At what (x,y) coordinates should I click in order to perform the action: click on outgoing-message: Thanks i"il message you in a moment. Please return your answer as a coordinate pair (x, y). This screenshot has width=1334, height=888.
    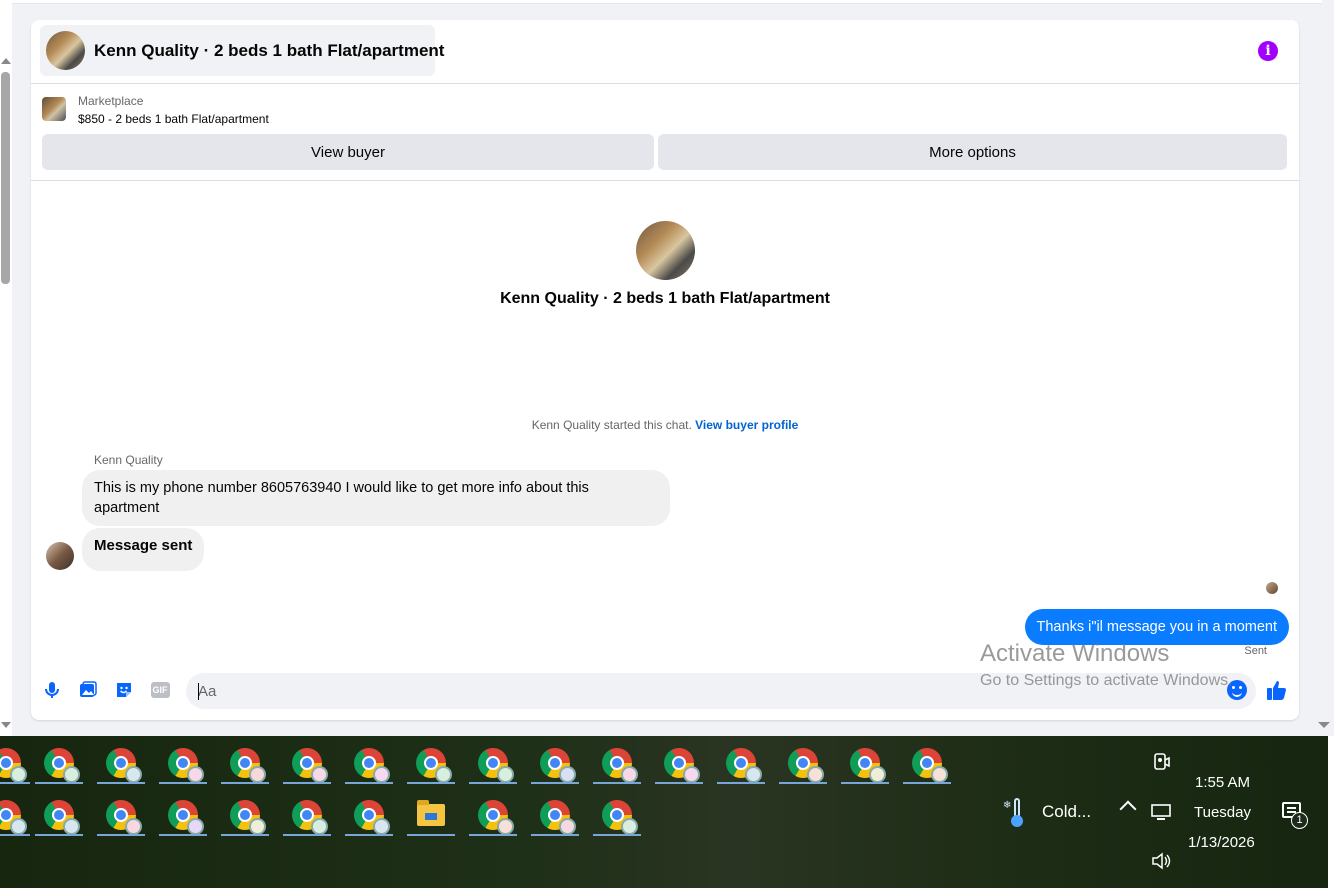
    Looking at the image, I should click on (1156, 627).